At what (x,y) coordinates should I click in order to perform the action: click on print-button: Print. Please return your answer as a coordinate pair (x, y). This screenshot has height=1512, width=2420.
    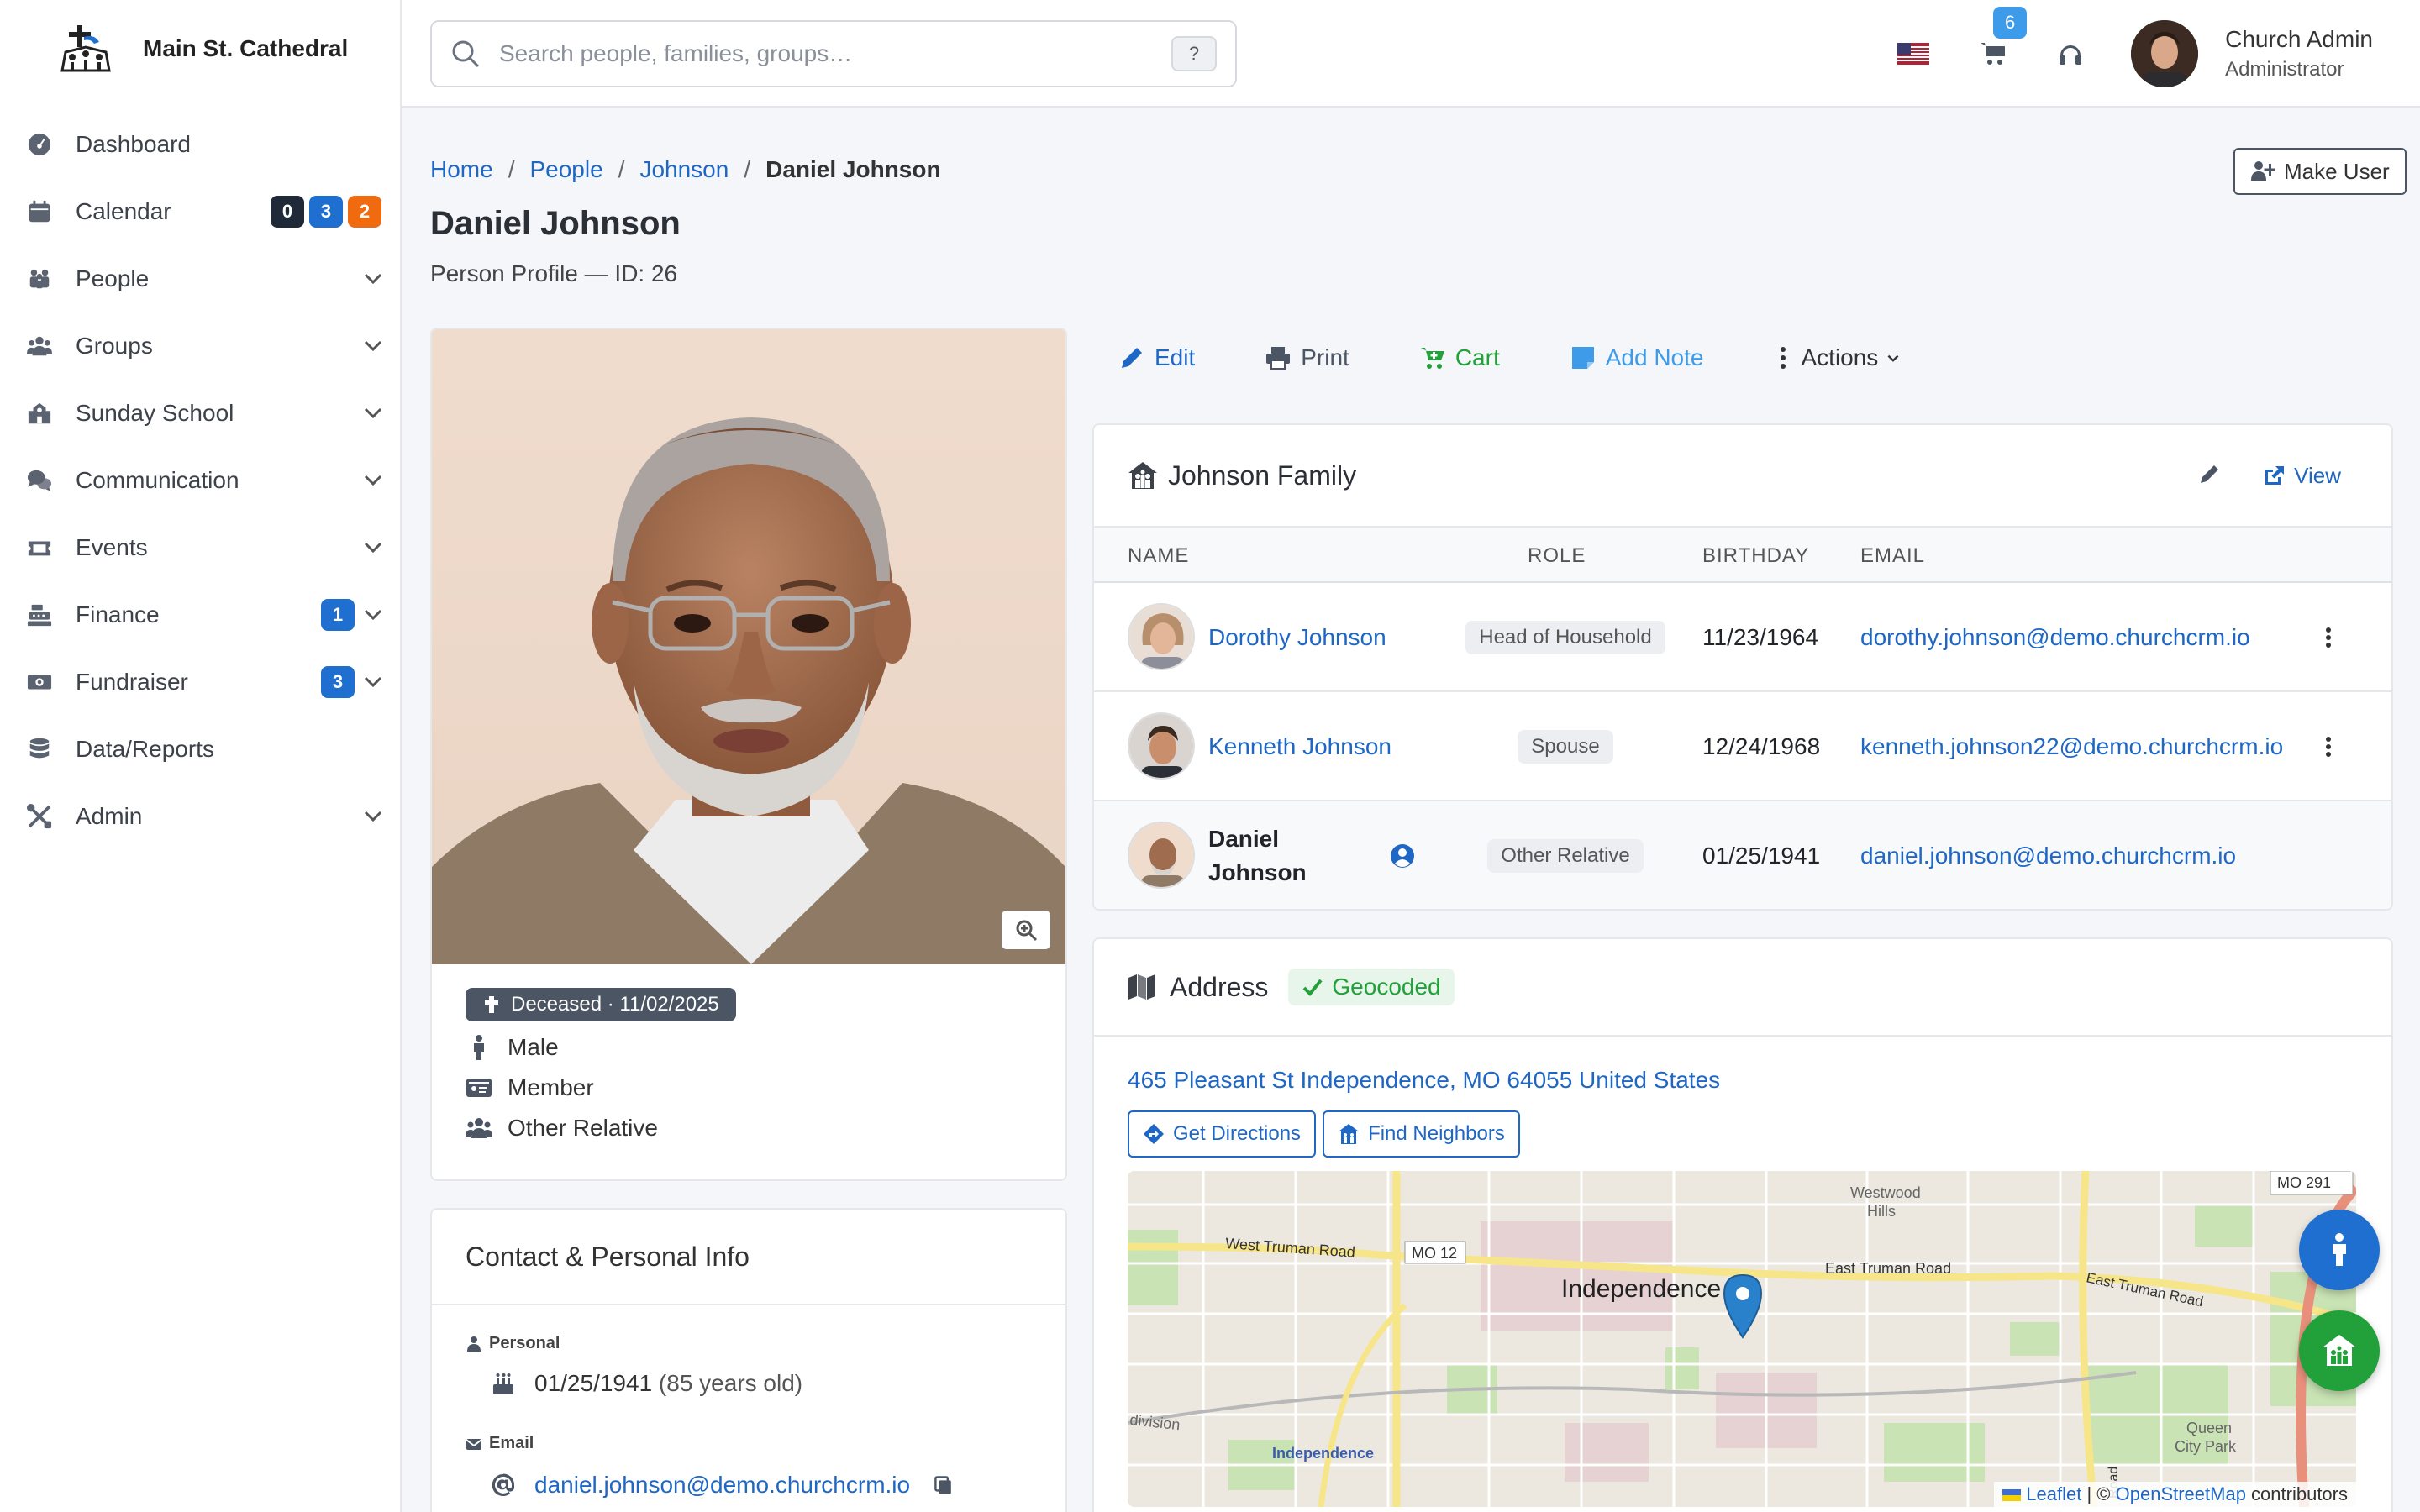
    Looking at the image, I should click on (1307, 357).